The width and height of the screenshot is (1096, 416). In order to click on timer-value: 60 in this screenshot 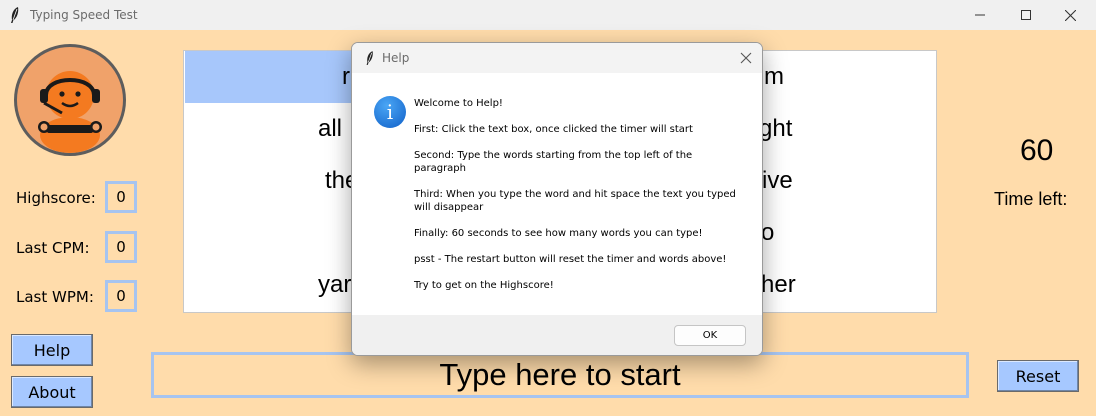, I will do `click(1037, 150)`.